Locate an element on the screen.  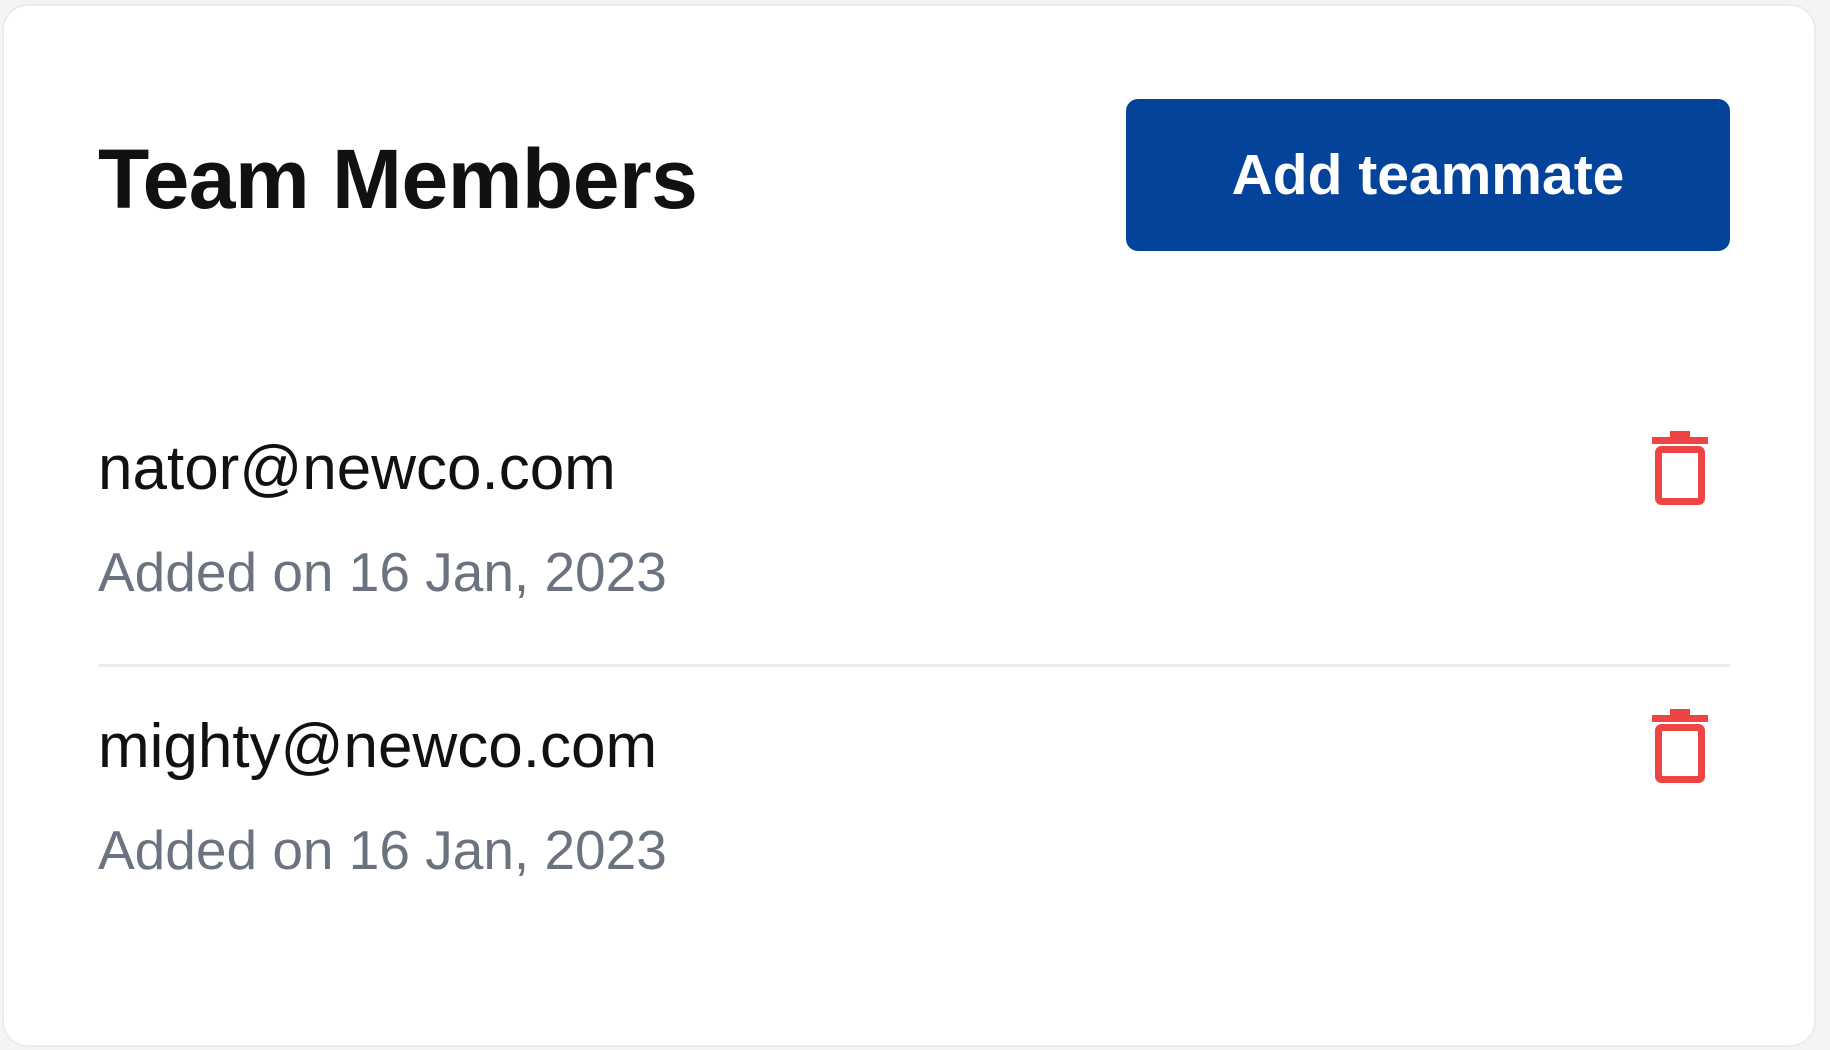
page-title: Team Members is located at coordinates (398, 179).